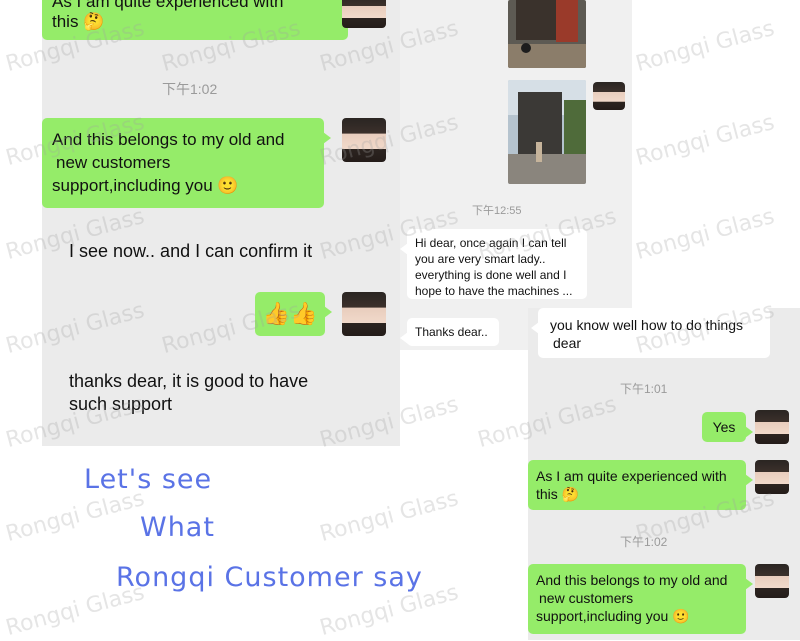  Describe the element at coordinates (177, 527) in the screenshot. I see `caption-line-2: What` at that location.